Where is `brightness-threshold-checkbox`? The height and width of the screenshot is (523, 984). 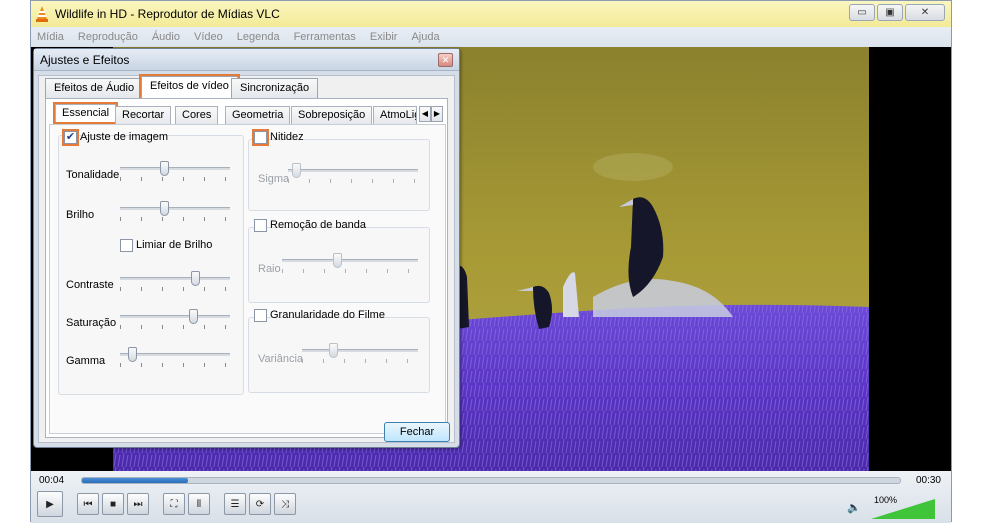 brightness-threshold-checkbox is located at coordinates (126, 245).